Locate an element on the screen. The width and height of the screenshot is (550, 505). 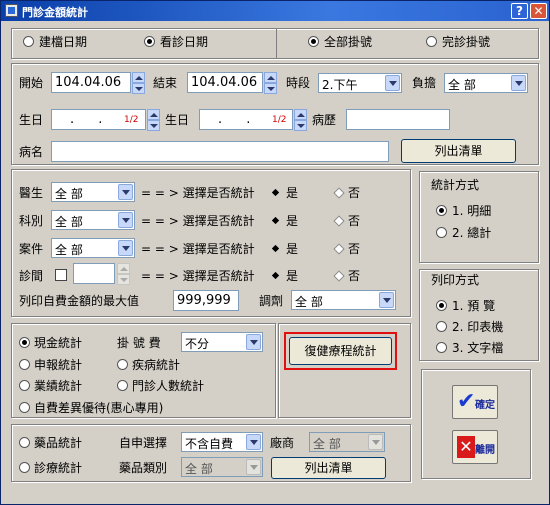
max-amount-label: 列印自費金額的最大值 is located at coordinates (79, 301).